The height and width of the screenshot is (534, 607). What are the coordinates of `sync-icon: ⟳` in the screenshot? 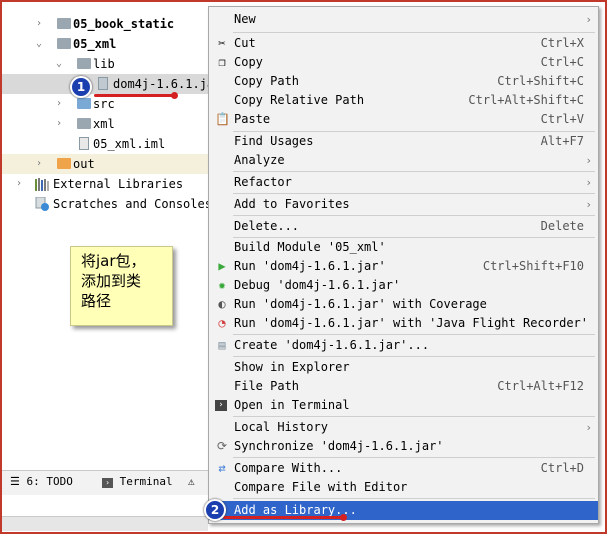 It's located at (222, 446).